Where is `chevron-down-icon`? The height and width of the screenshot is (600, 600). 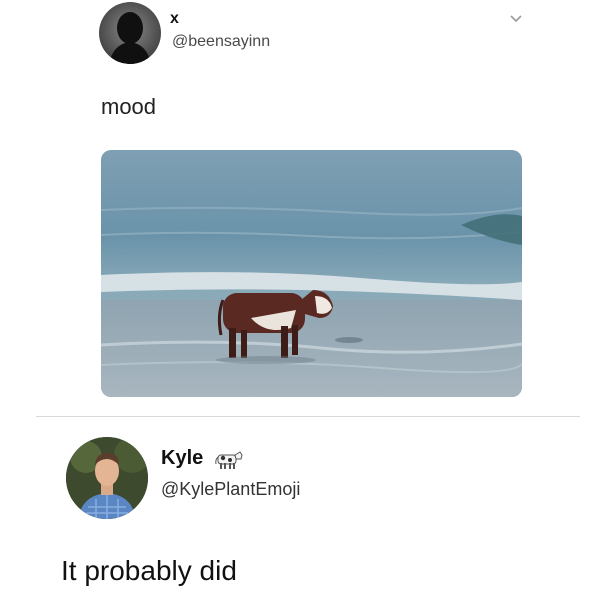 chevron-down-icon is located at coordinates (516, 19).